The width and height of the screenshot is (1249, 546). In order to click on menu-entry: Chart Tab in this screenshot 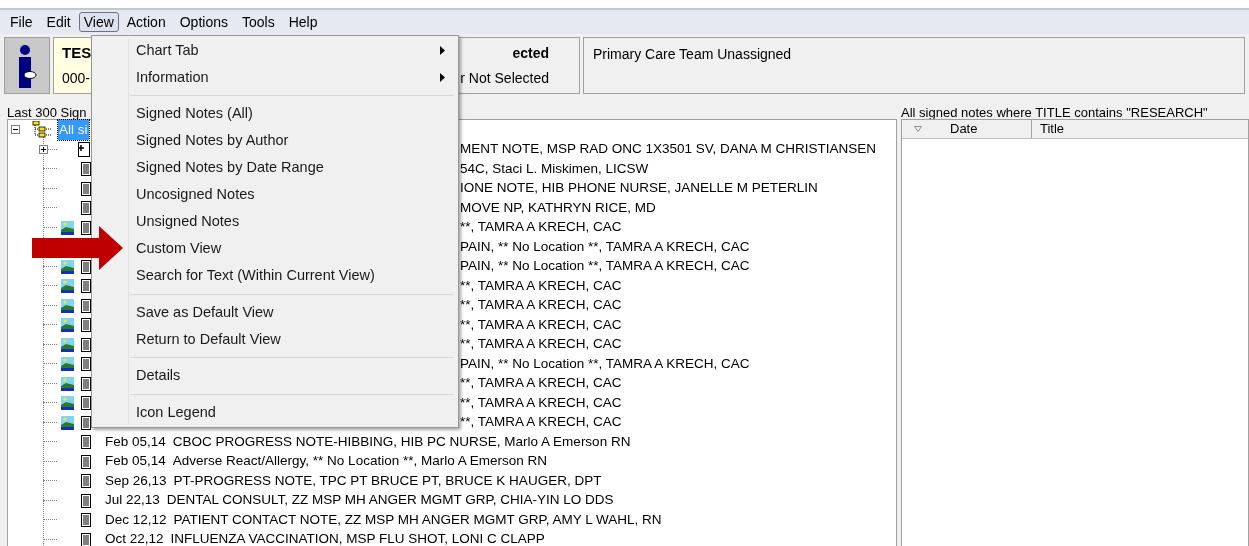, I will do `click(293, 50)`.